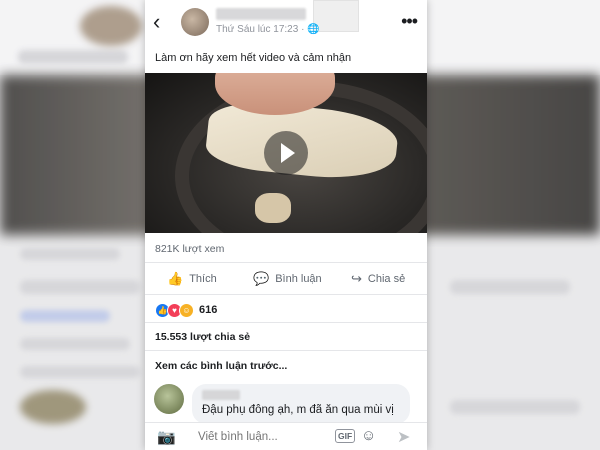 The image size is (600, 450). What do you see at coordinates (175, 278) in the screenshot?
I see `thumbs-up-icon: 👍` at bounding box center [175, 278].